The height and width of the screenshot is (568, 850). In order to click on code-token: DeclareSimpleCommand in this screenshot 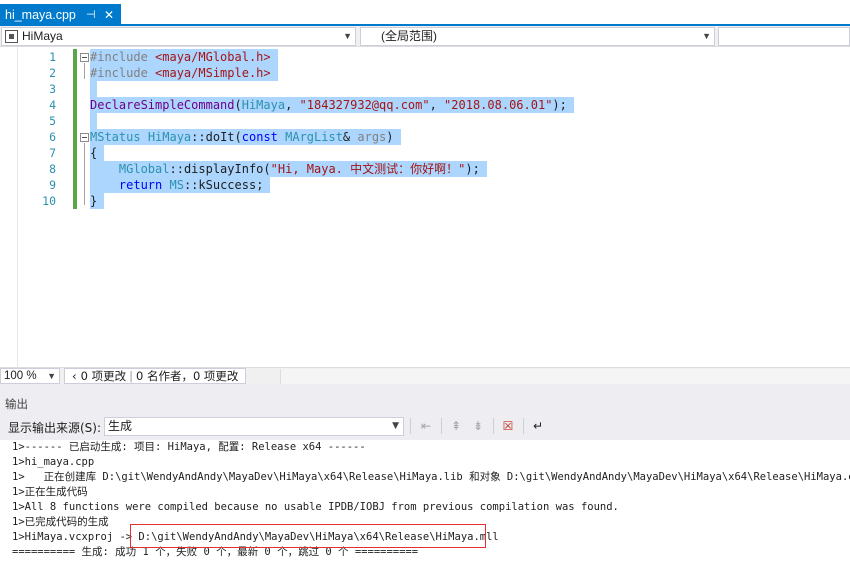, I will do `click(162, 105)`.